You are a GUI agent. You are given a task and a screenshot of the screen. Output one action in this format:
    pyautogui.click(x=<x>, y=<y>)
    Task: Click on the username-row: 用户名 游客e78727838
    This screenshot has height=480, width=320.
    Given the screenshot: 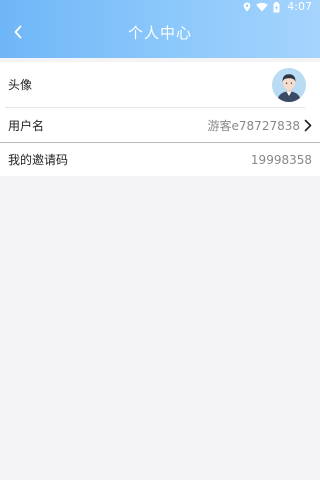 What is the action you would take?
    pyautogui.click(x=160, y=125)
    